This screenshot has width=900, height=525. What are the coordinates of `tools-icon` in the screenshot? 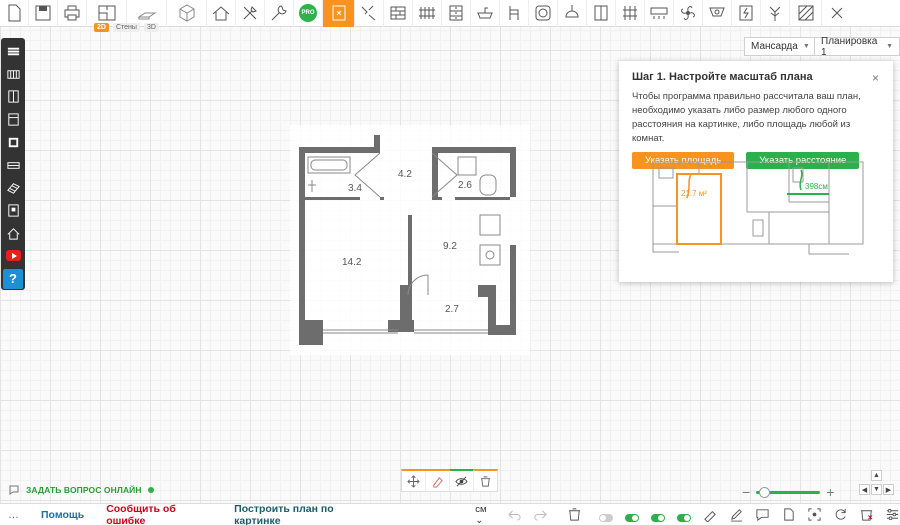 It's located at (250, 13).